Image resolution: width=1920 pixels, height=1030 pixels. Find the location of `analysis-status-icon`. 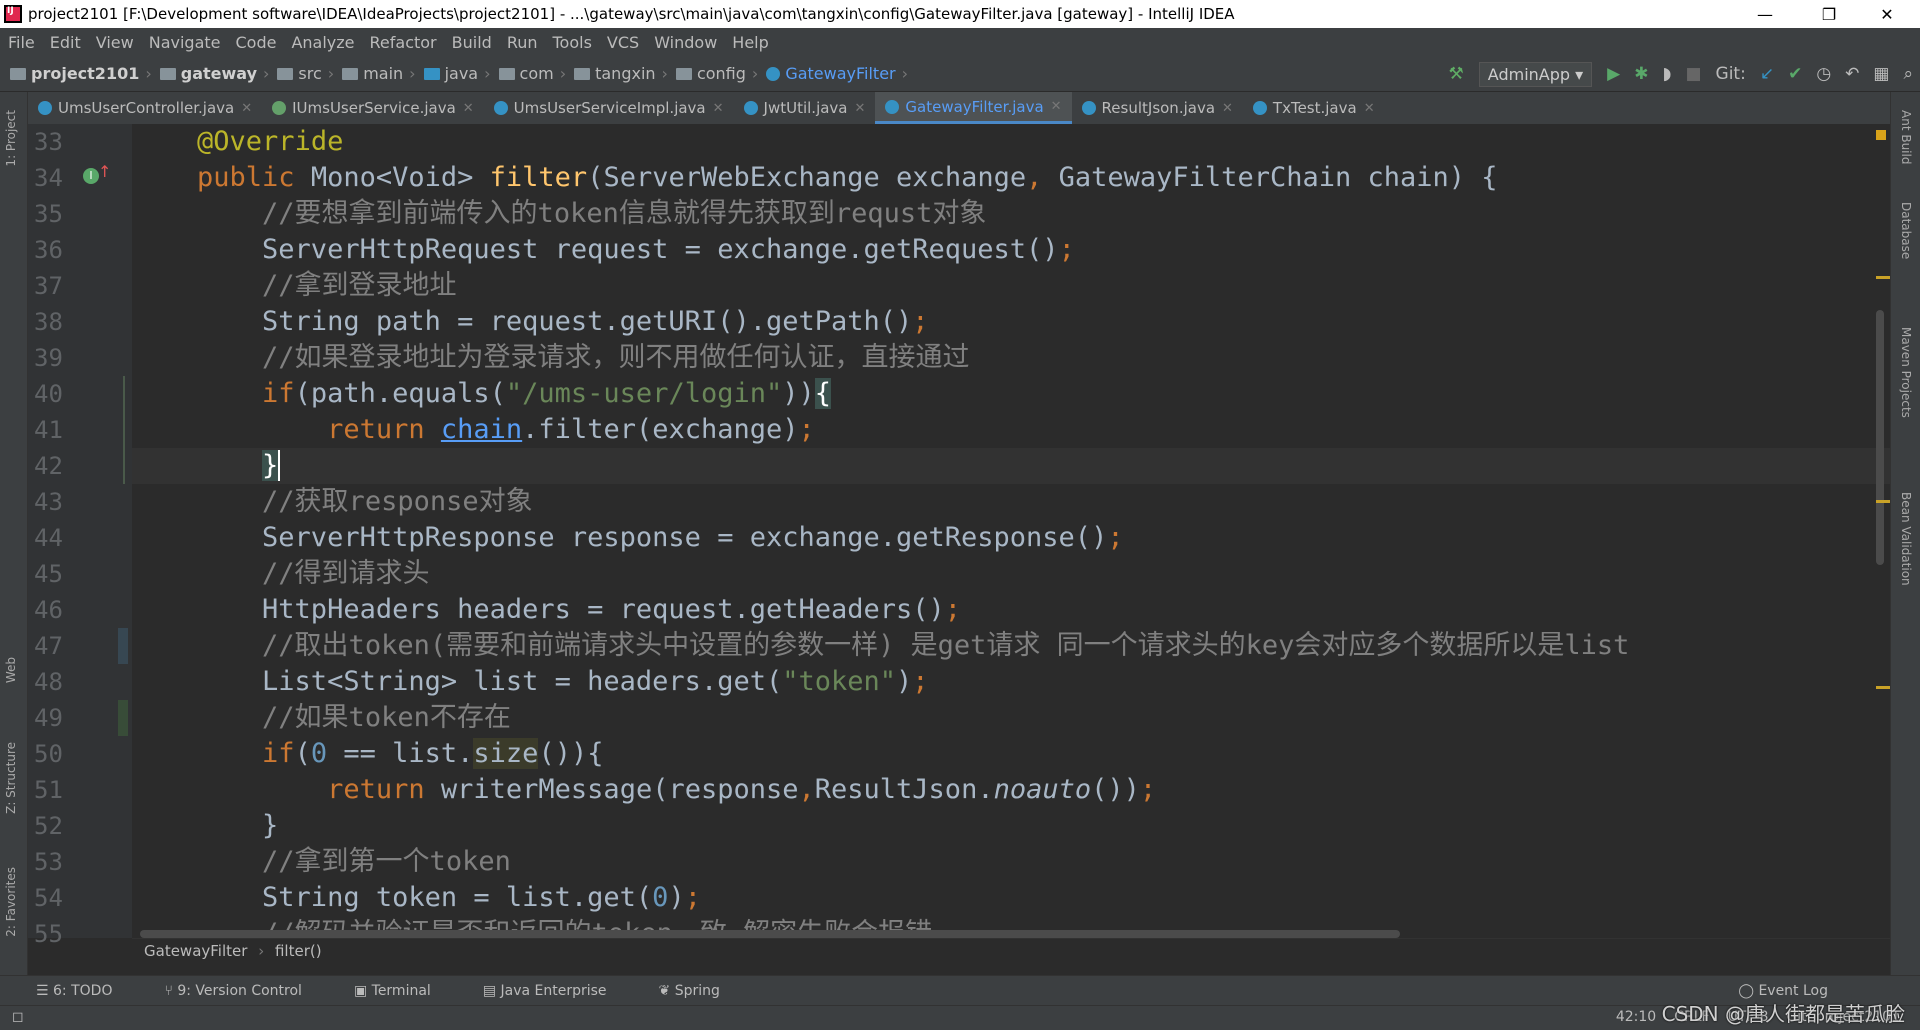

analysis-status-icon is located at coordinates (1881, 135).